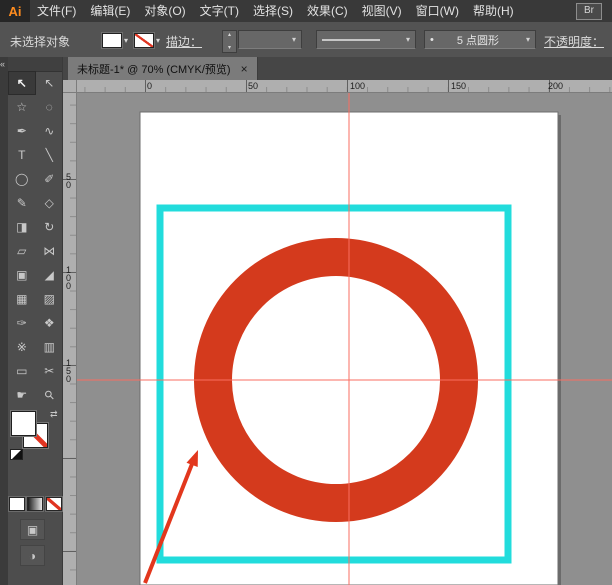  I want to click on tool-hand: ☛, so click(22, 395).